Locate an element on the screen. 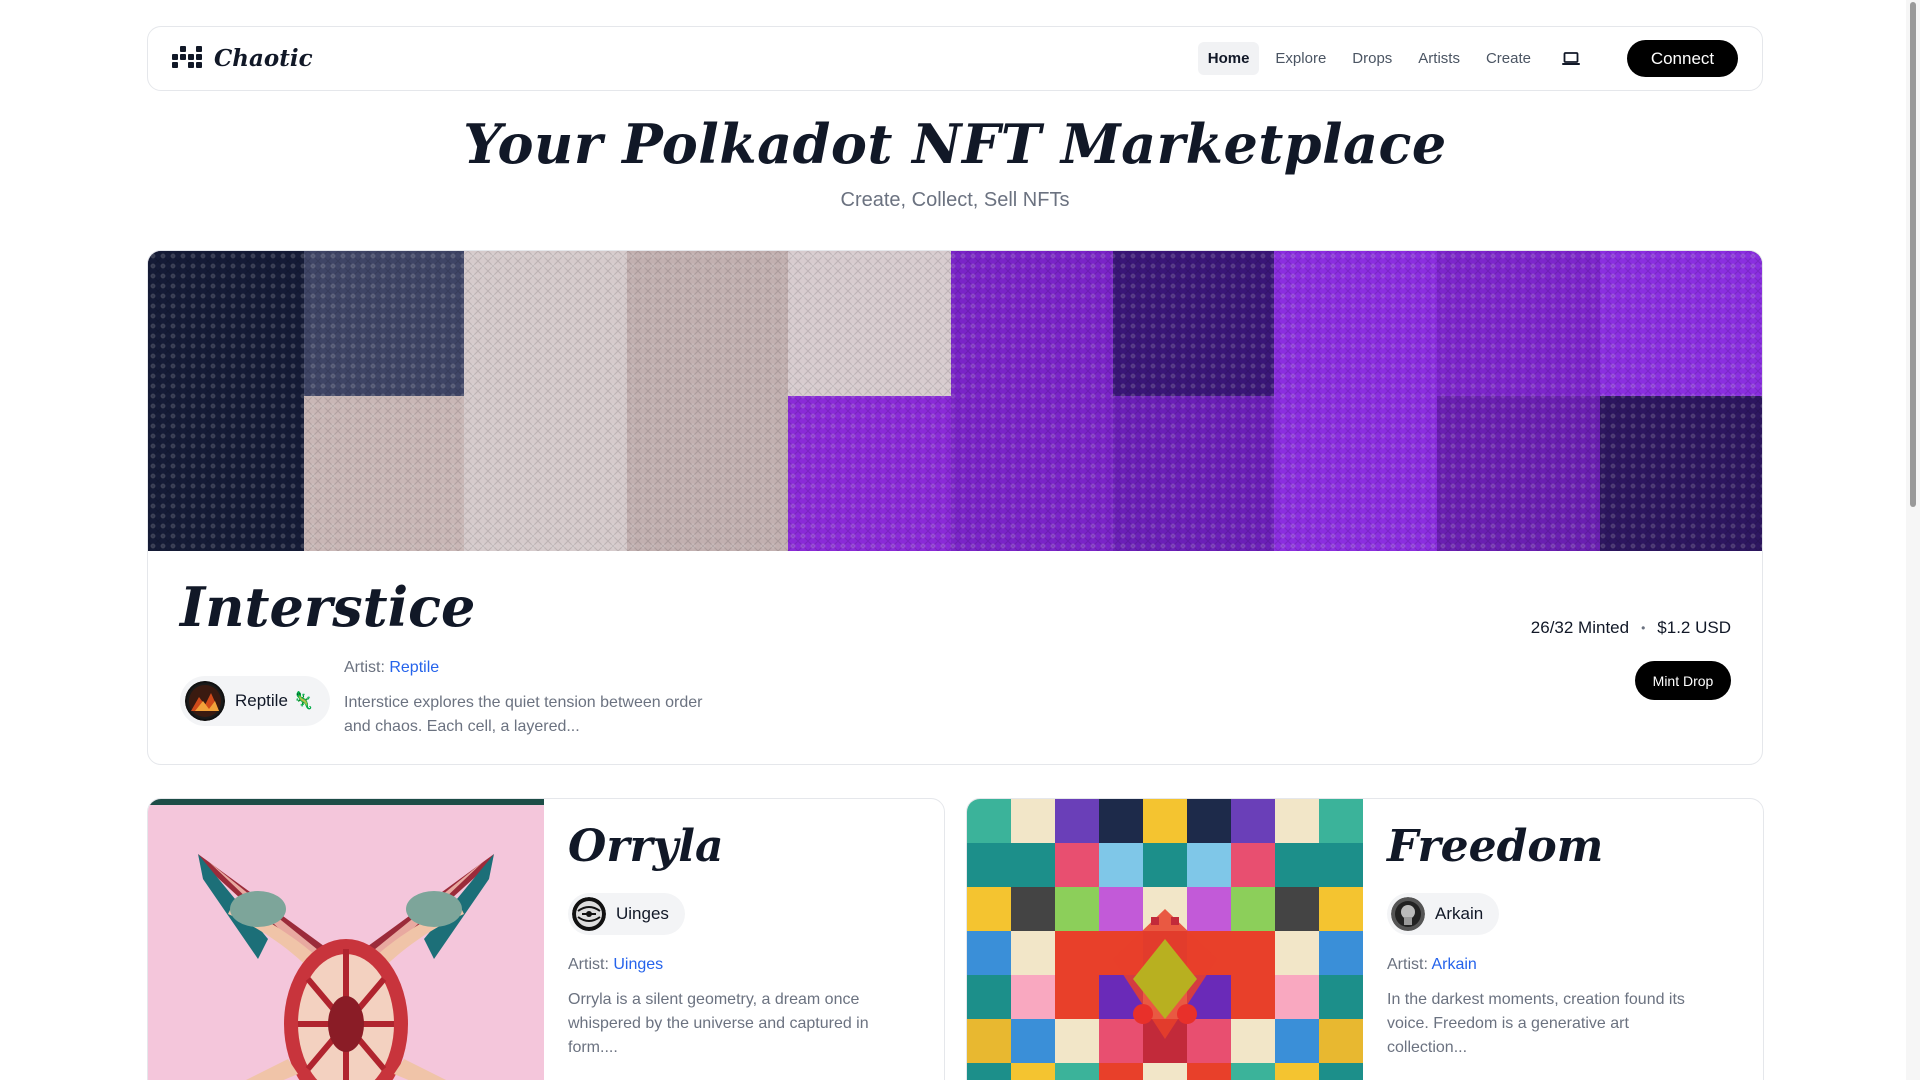  hero-subtitle: Create, Collect, Sell NFTs is located at coordinates (955, 200).